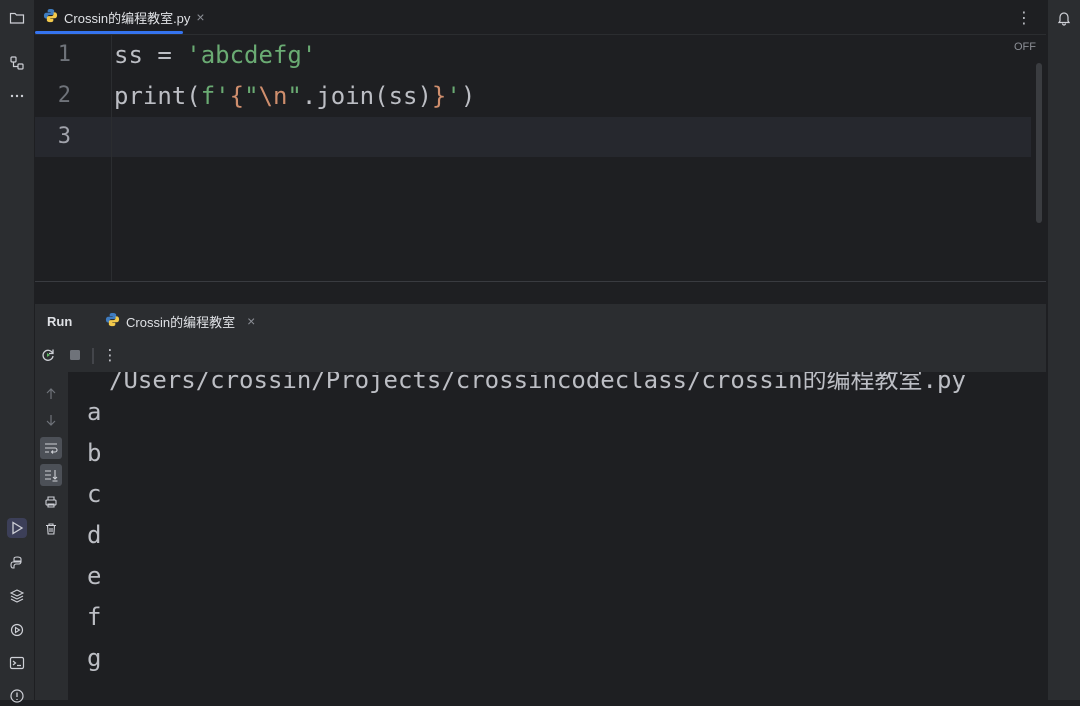  Describe the element at coordinates (453, 96) in the screenshot. I see `code-token: '` at that location.